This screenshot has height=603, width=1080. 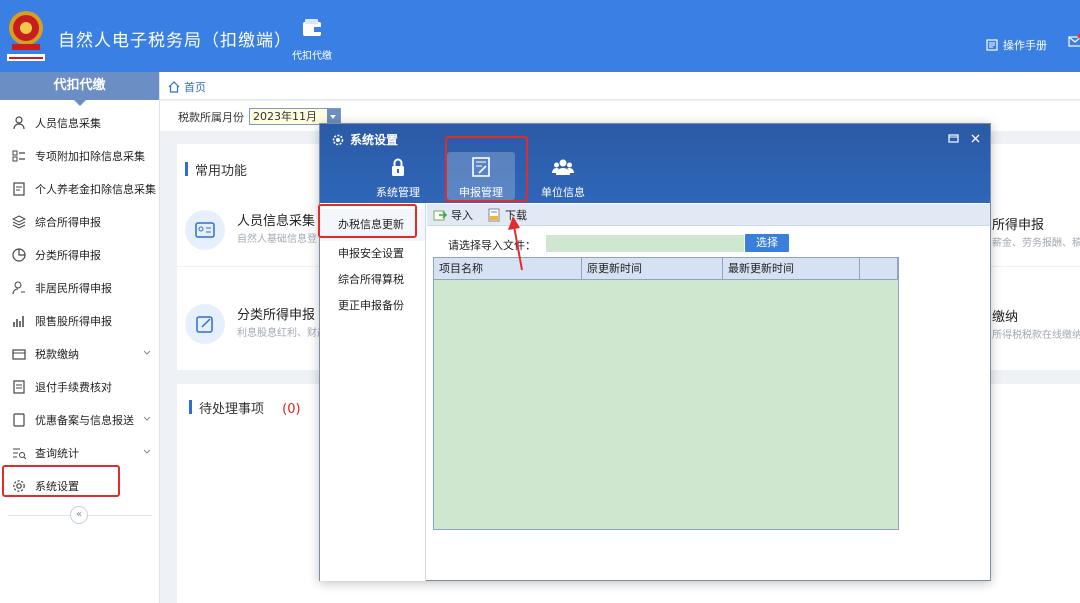 What do you see at coordinates (205, 324) in the screenshot?
I see `edit-icon` at bounding box center [205, 324].